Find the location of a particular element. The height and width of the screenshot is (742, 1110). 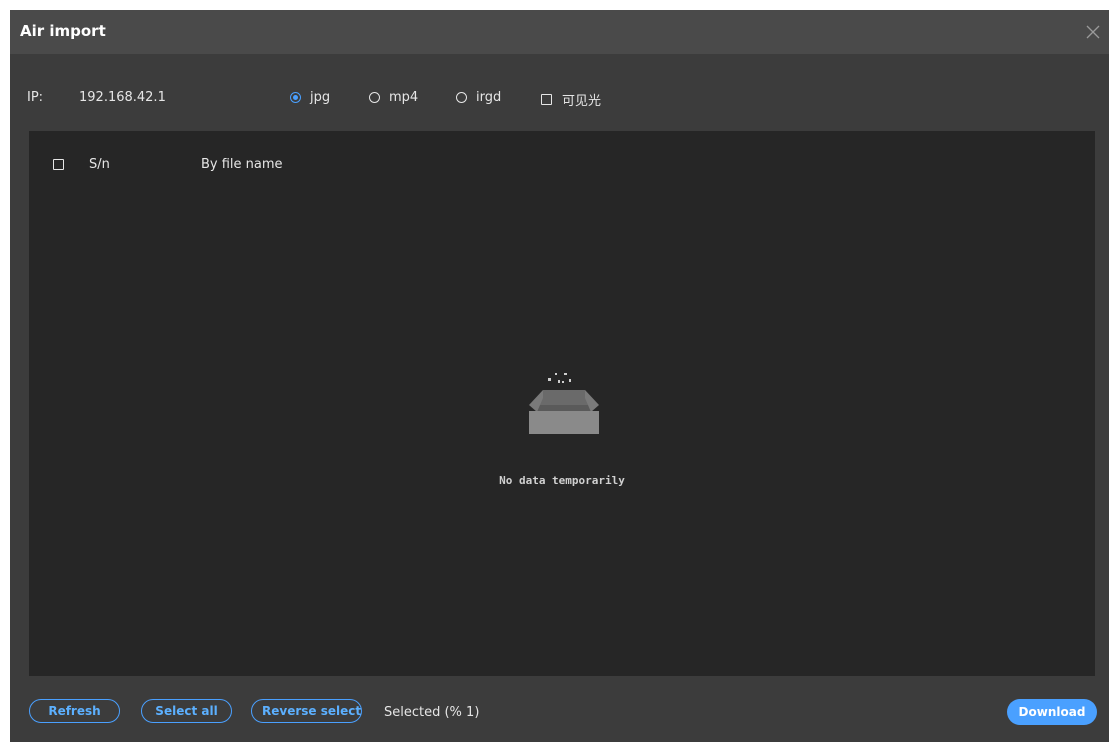

dialog-title: Air import is located at coordinates (63, 31).